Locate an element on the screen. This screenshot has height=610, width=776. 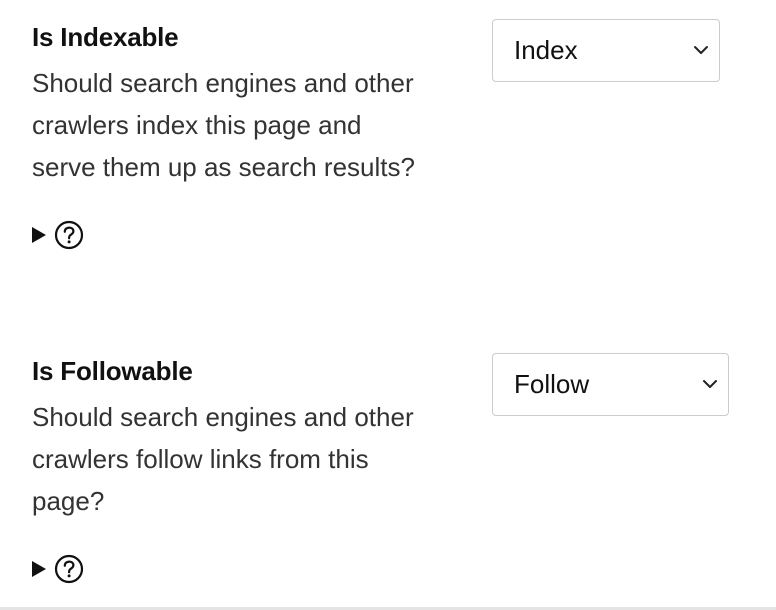
followable-help-line-3: page? is located at coordinates (68, 501).